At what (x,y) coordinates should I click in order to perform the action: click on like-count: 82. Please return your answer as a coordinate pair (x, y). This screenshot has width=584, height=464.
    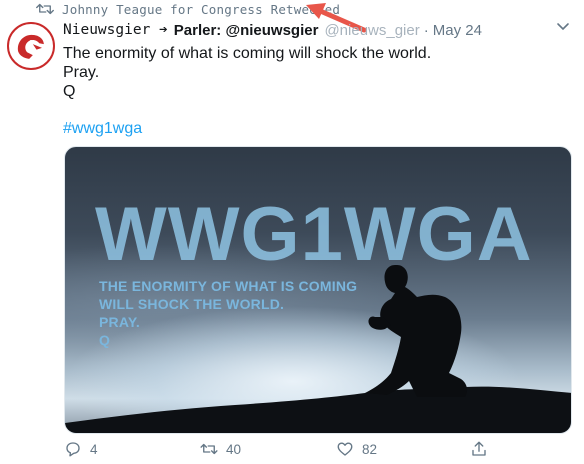
    Looking at the image, I should click on (370, 449).